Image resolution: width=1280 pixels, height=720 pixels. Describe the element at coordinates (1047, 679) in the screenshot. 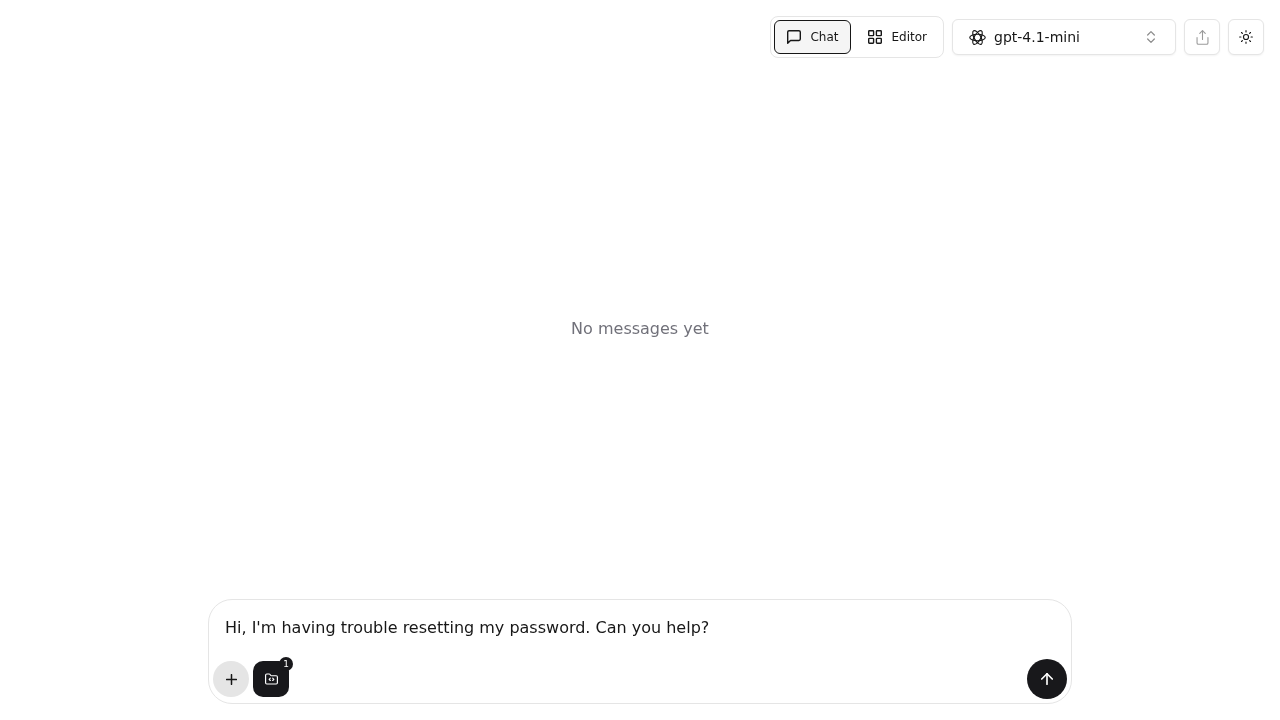

I see `send-button` at that location.